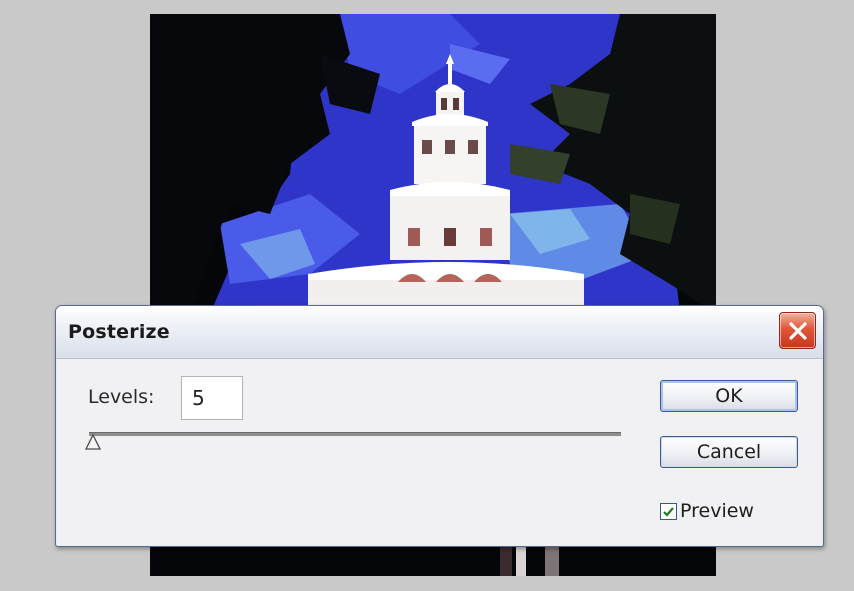  I want to click on ok-button-label: OK, so click(729, 396).